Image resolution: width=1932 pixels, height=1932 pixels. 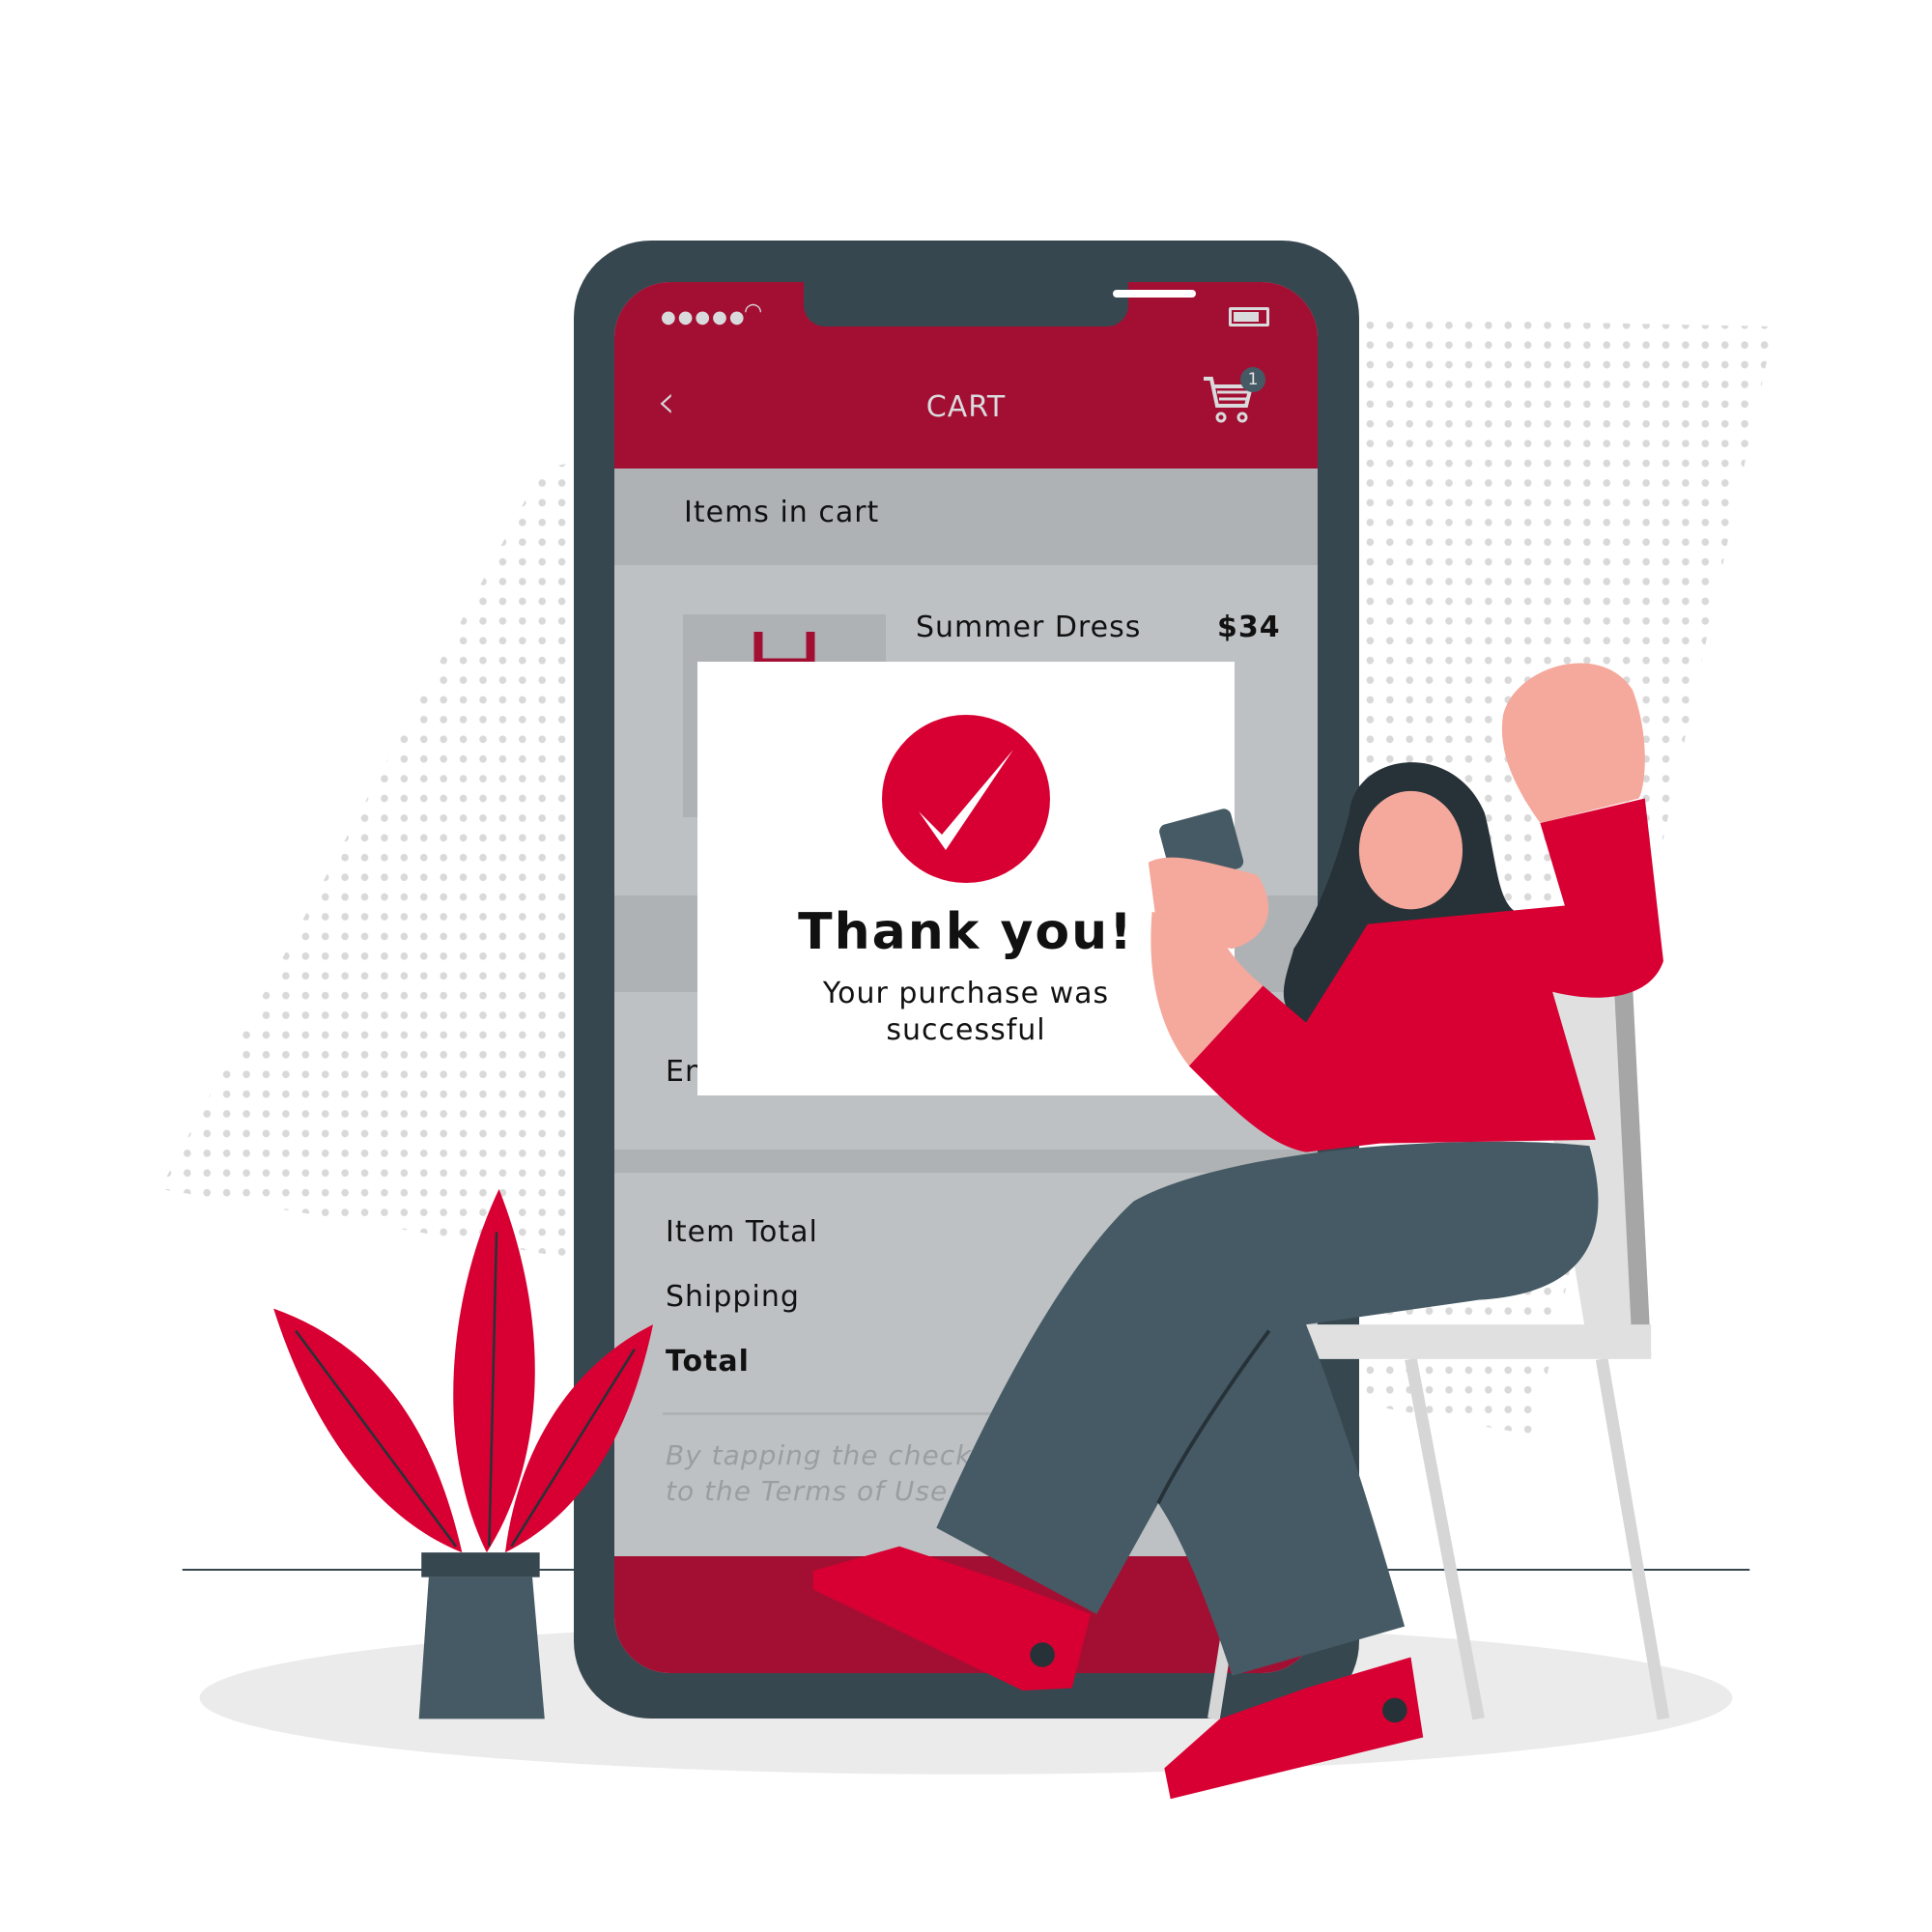 I want to click on raised-hand, so click(x=1573, y=743).